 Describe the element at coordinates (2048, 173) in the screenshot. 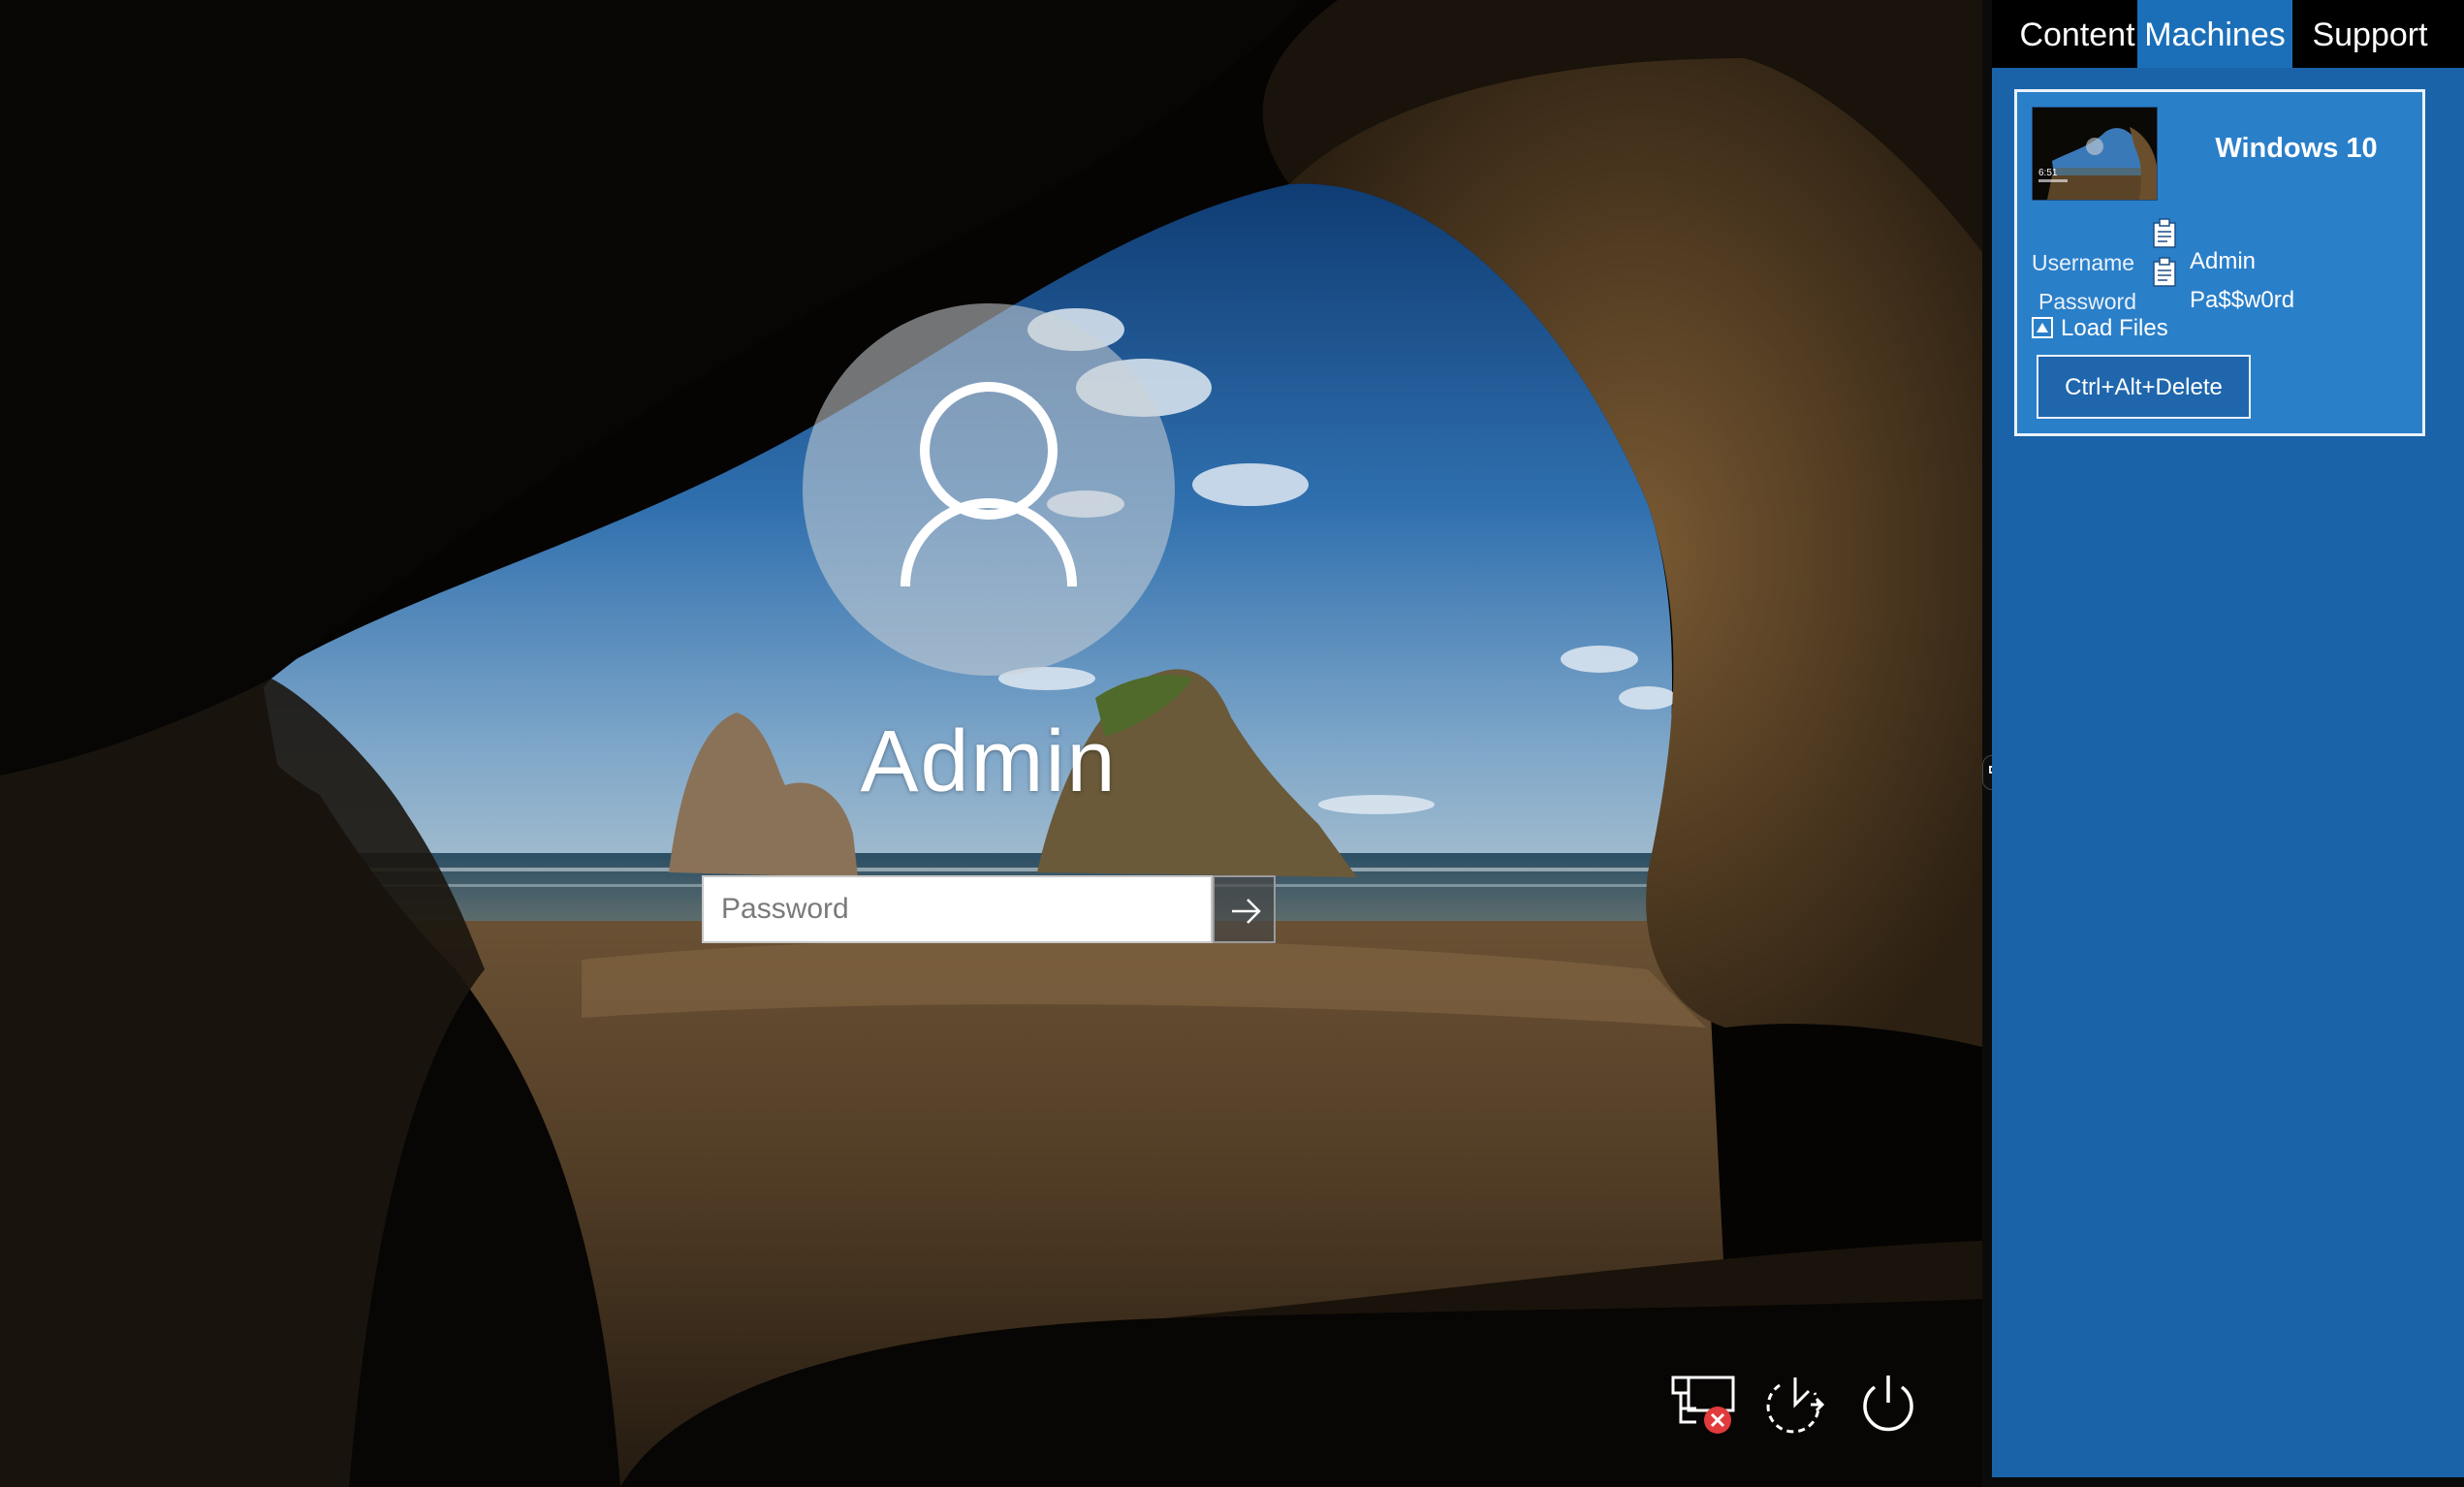

I see `thumbnail-clock: 6:51` at that location.